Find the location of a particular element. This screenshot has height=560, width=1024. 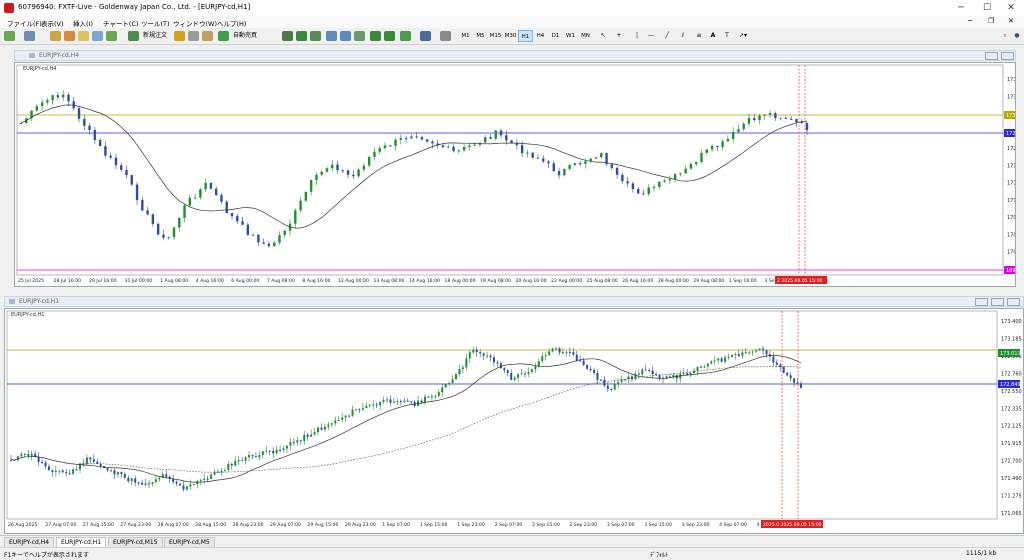

tf-m30: M30 is located at coordinates (510, 36).